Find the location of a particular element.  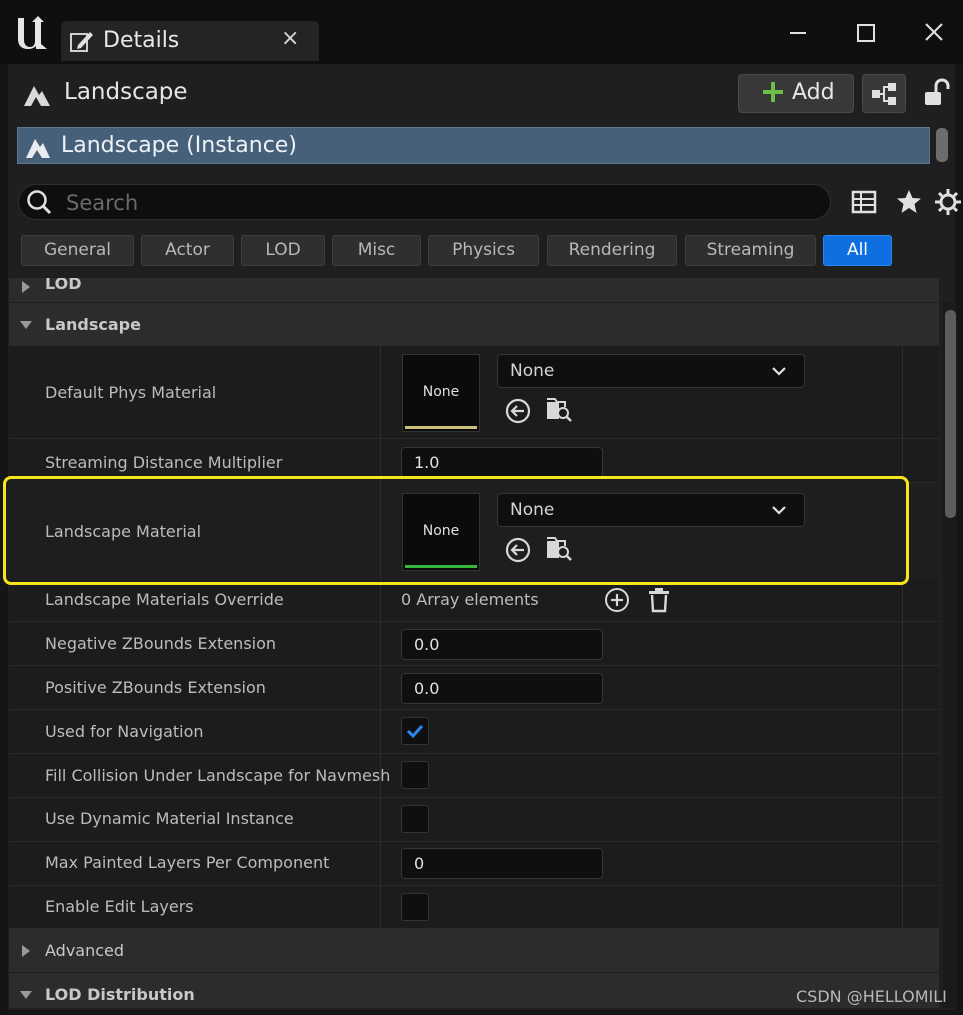

property-row-default-phys-material: Default Phys Material None None is located at coordinates (474, 392).